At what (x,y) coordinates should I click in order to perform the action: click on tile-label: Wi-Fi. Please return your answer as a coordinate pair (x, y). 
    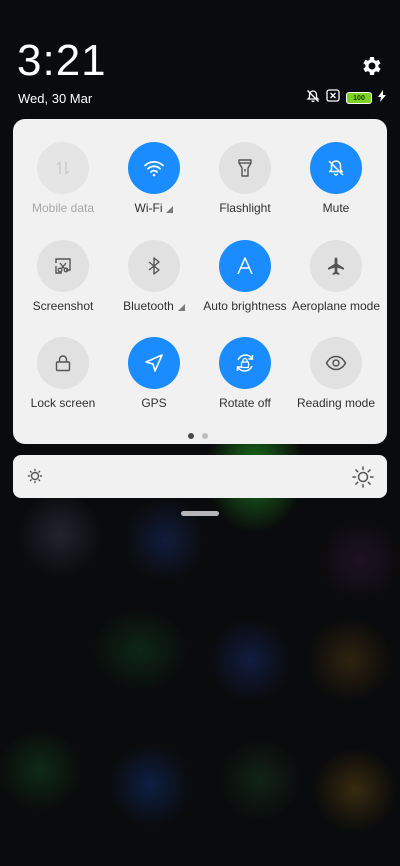
    Looking at the image, I should click on (148, 208).